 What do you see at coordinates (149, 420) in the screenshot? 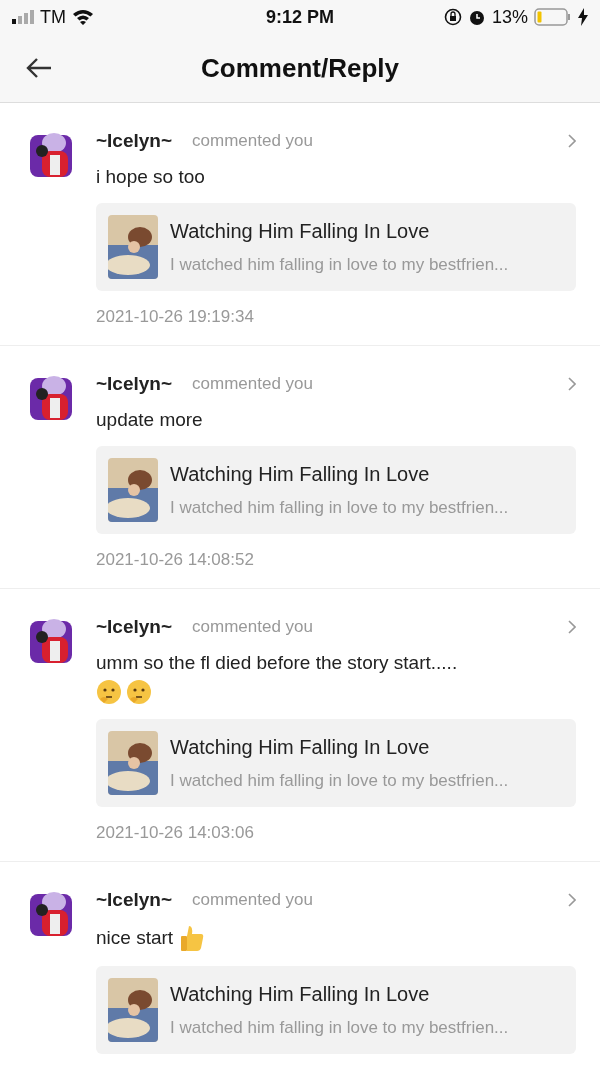
I see `comment-text: update more` at bounding box center [149, 420].